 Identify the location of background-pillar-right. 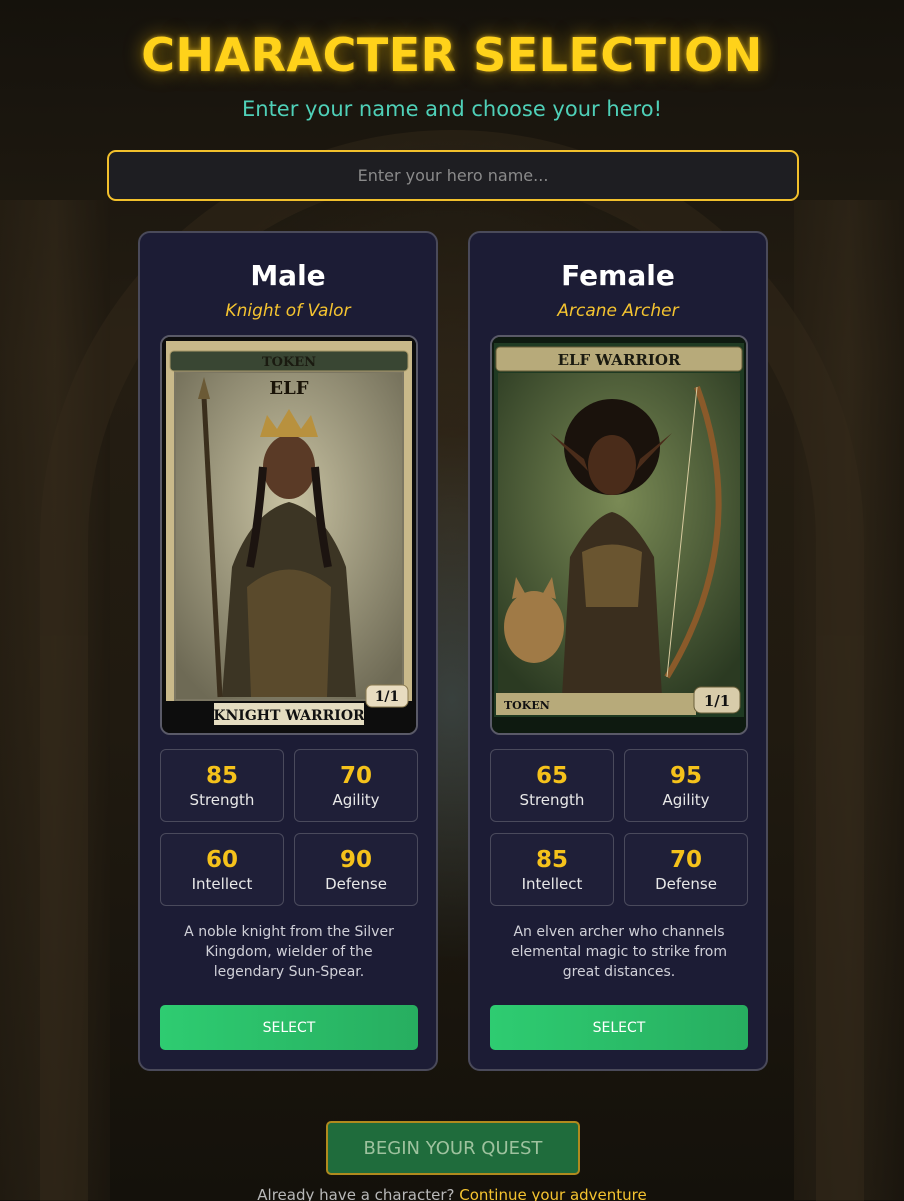
(849, 700).